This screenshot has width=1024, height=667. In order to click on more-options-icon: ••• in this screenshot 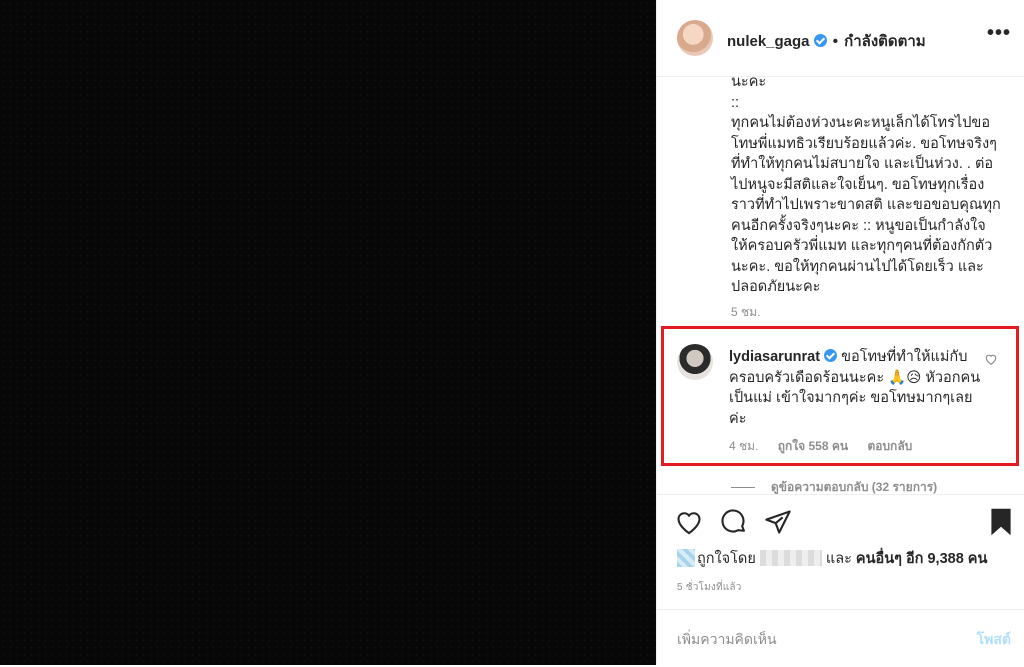, I will do `click(999, 33)`.